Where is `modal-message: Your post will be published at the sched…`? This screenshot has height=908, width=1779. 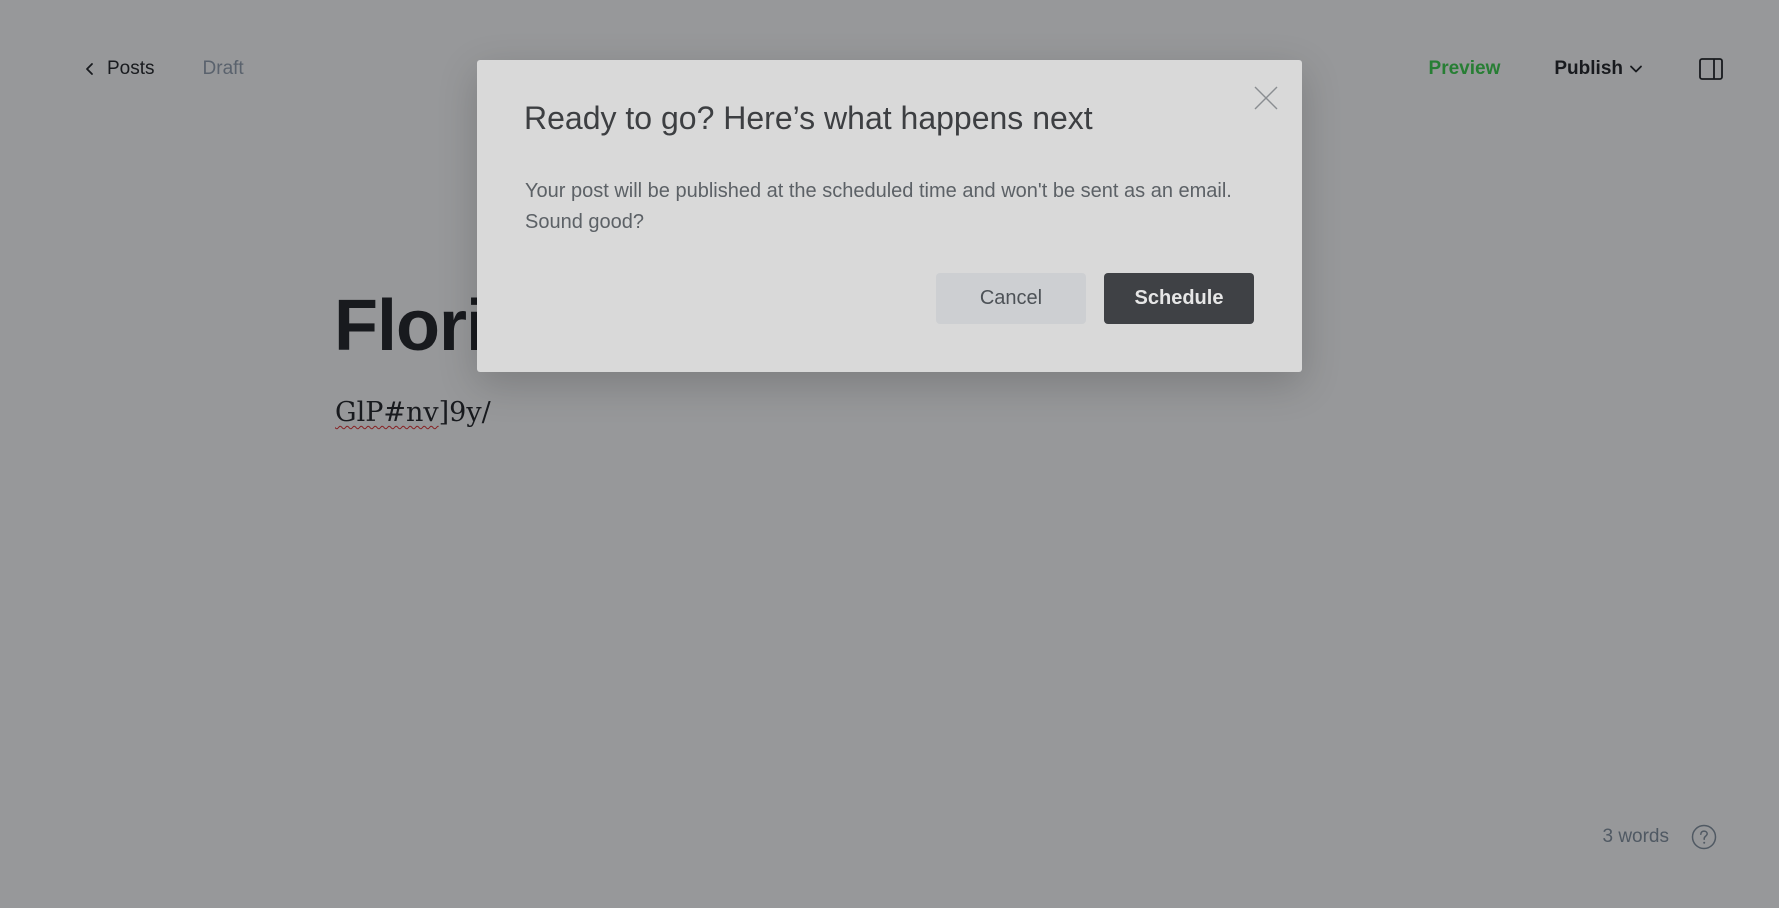 modal-message: Your post will be published at the sched… is located at coordinates (878, 206).